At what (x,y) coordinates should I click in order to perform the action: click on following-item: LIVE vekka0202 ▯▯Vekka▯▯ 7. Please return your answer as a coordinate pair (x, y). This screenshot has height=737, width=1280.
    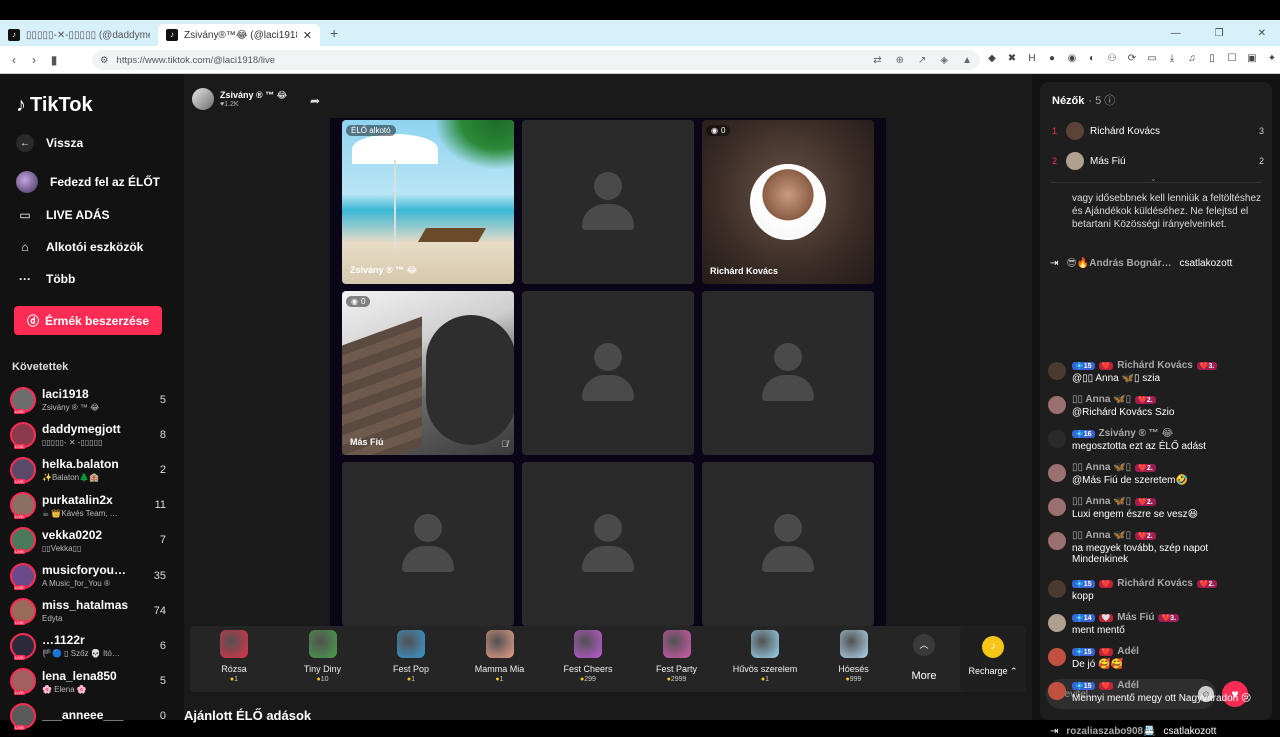
    Looking at the image, I should click on (94, 540).